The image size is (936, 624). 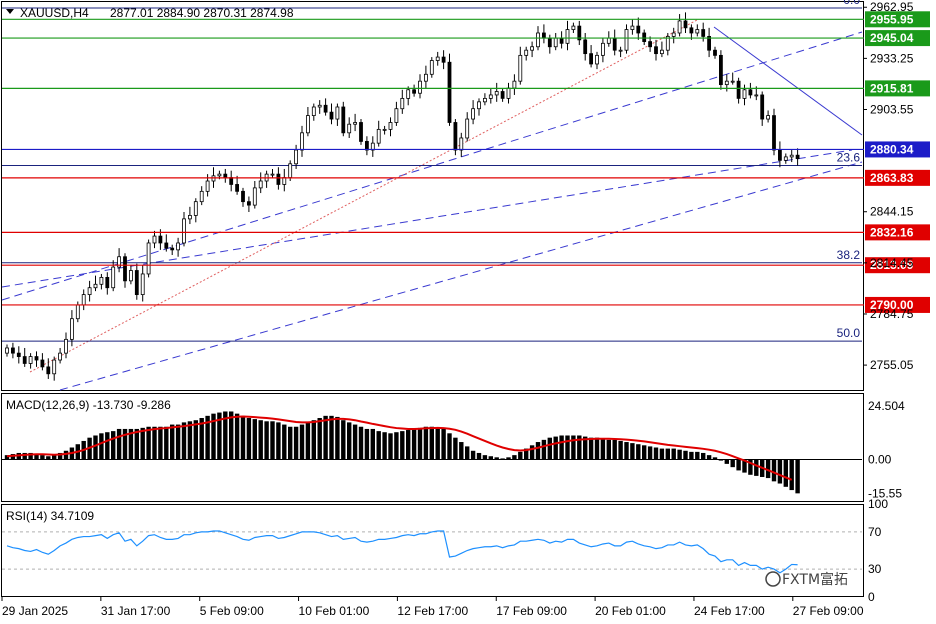 I want to click on rsi-panel, so click(x=432, y=550).